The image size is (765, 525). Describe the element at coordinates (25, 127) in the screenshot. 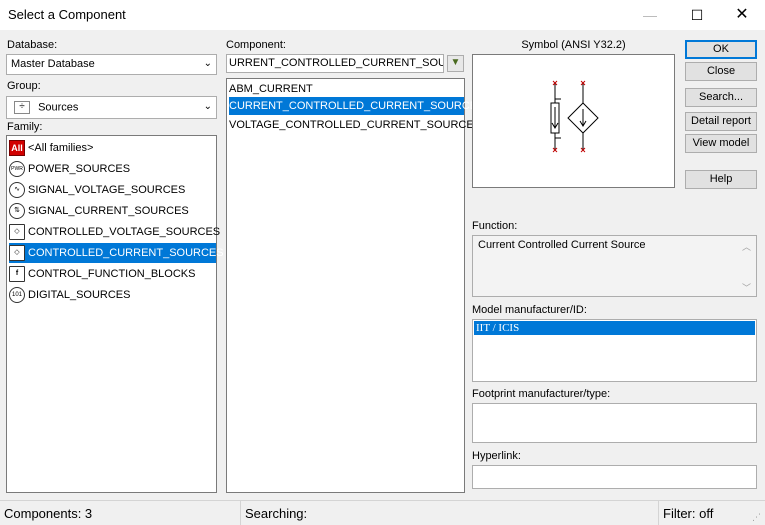

I see `family-label: Family:` at that location.